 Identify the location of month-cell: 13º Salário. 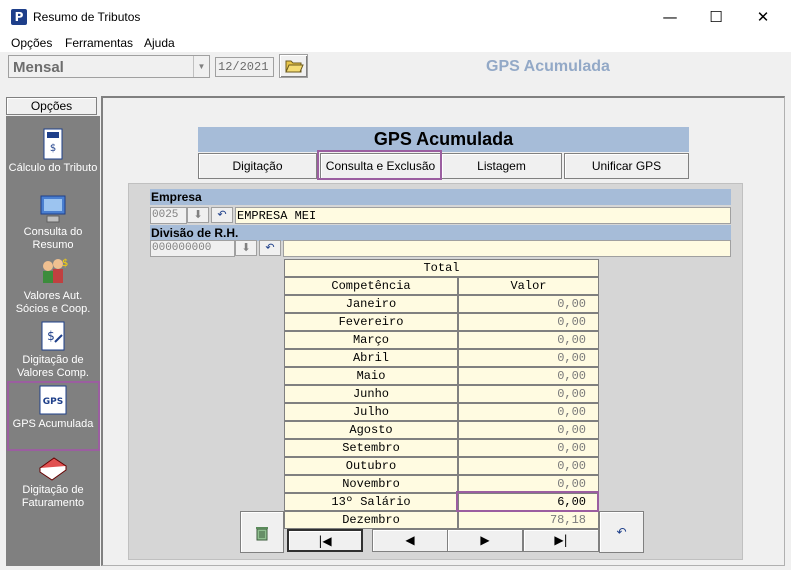
(371, 502).